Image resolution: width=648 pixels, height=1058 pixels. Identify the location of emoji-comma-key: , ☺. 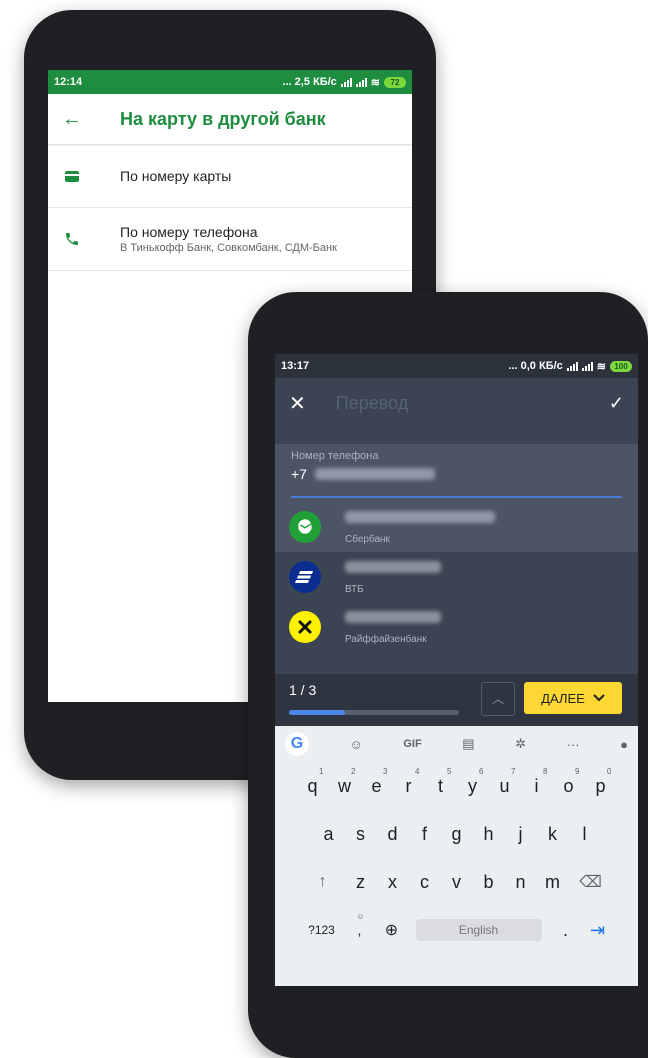
(360, 930).